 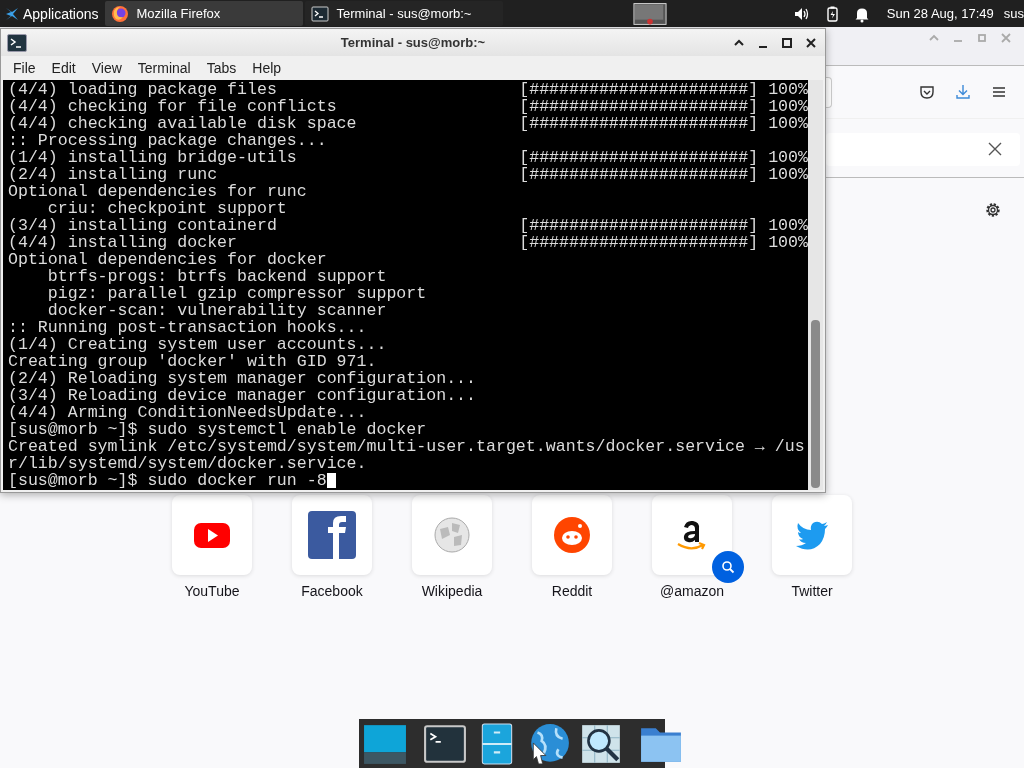 I want to click on terminal-line: Creating group 'docker' with GID 971., so click(x=192, y=361).